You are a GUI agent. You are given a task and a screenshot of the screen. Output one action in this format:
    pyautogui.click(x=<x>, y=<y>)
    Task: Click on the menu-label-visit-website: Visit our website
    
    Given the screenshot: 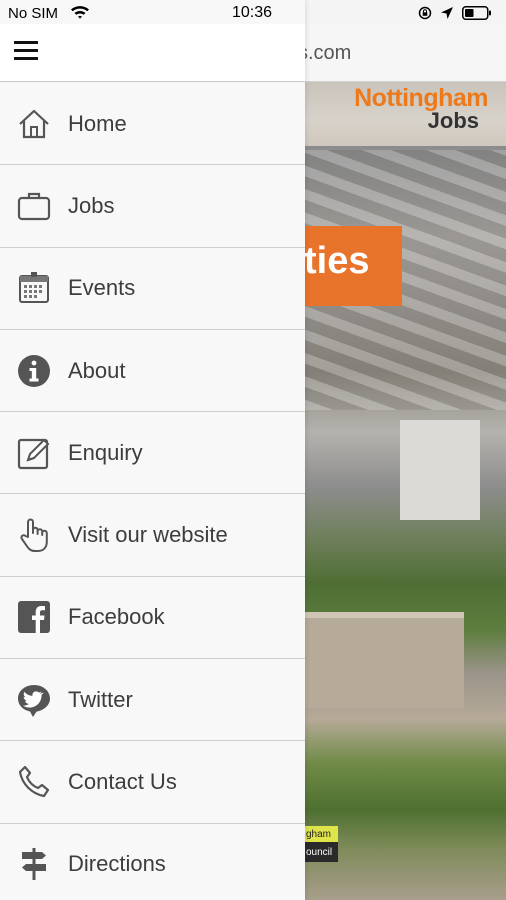 What is the action you would take?
    pyautogui.click(x=148, y=535)
    